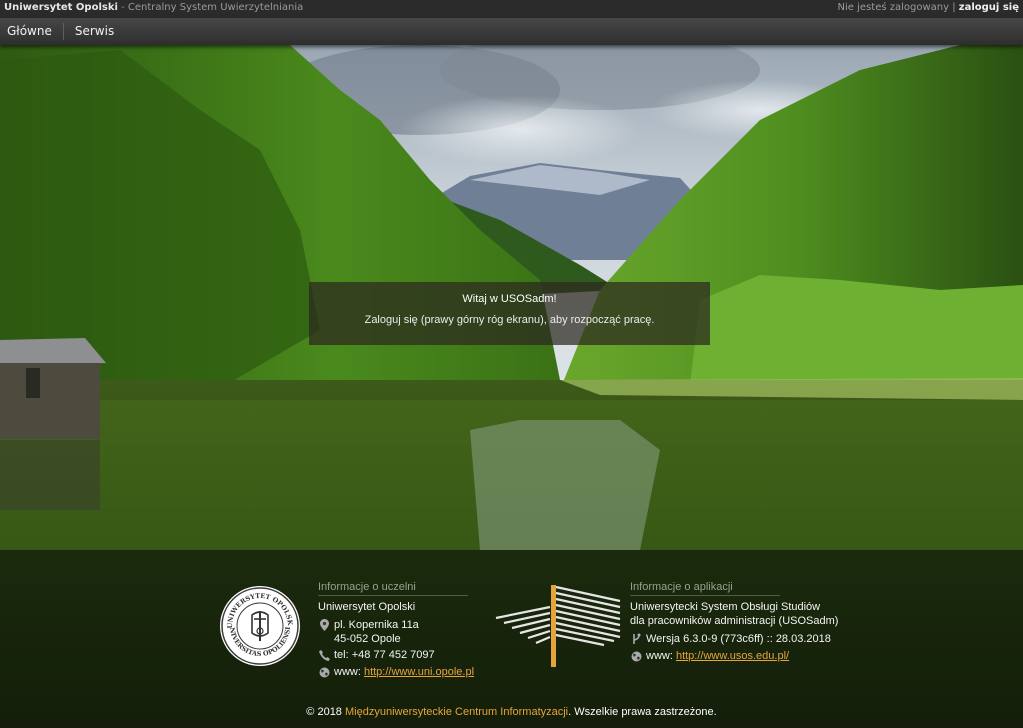 The image size is (1023, 728). I want to click on usos-website-link: http://www.usos.edu.pl/, so click(732, 656).